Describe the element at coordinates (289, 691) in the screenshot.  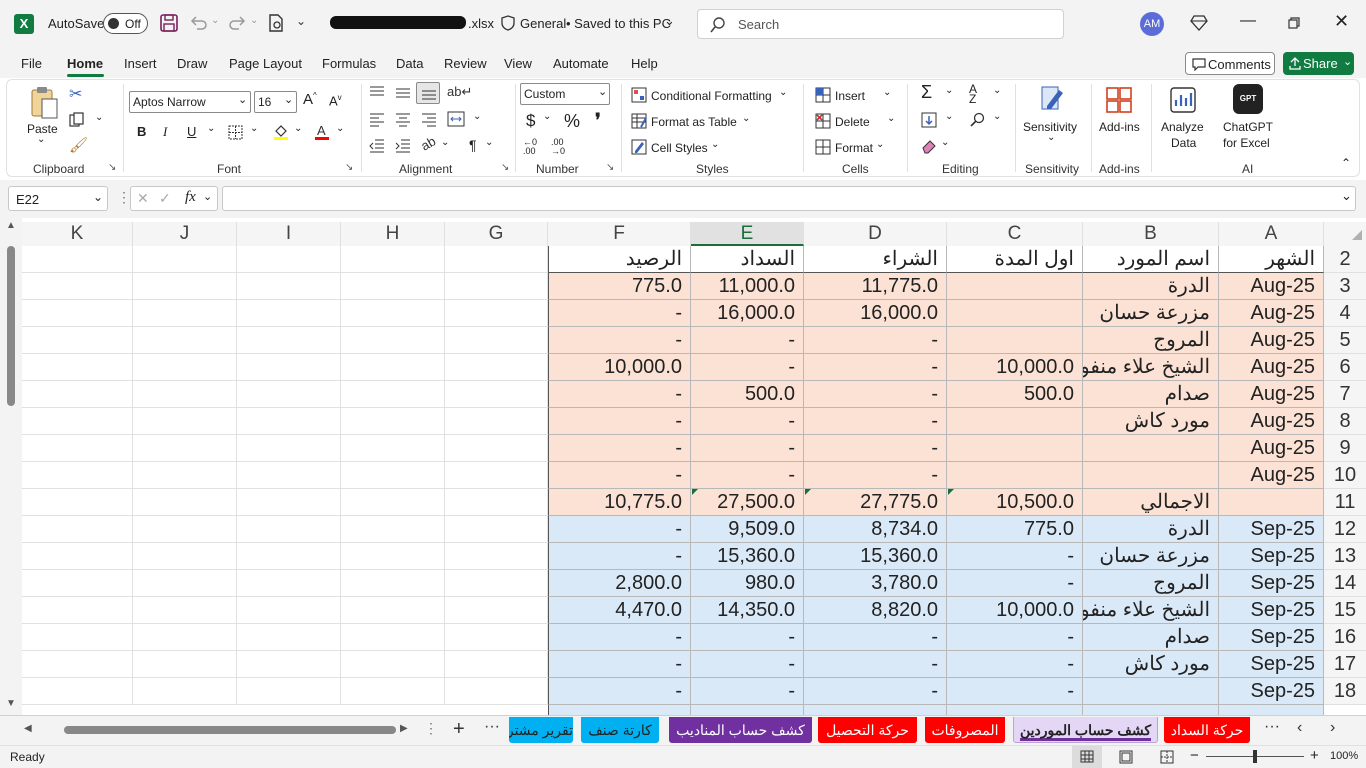
I see `cell-i18` at that location.